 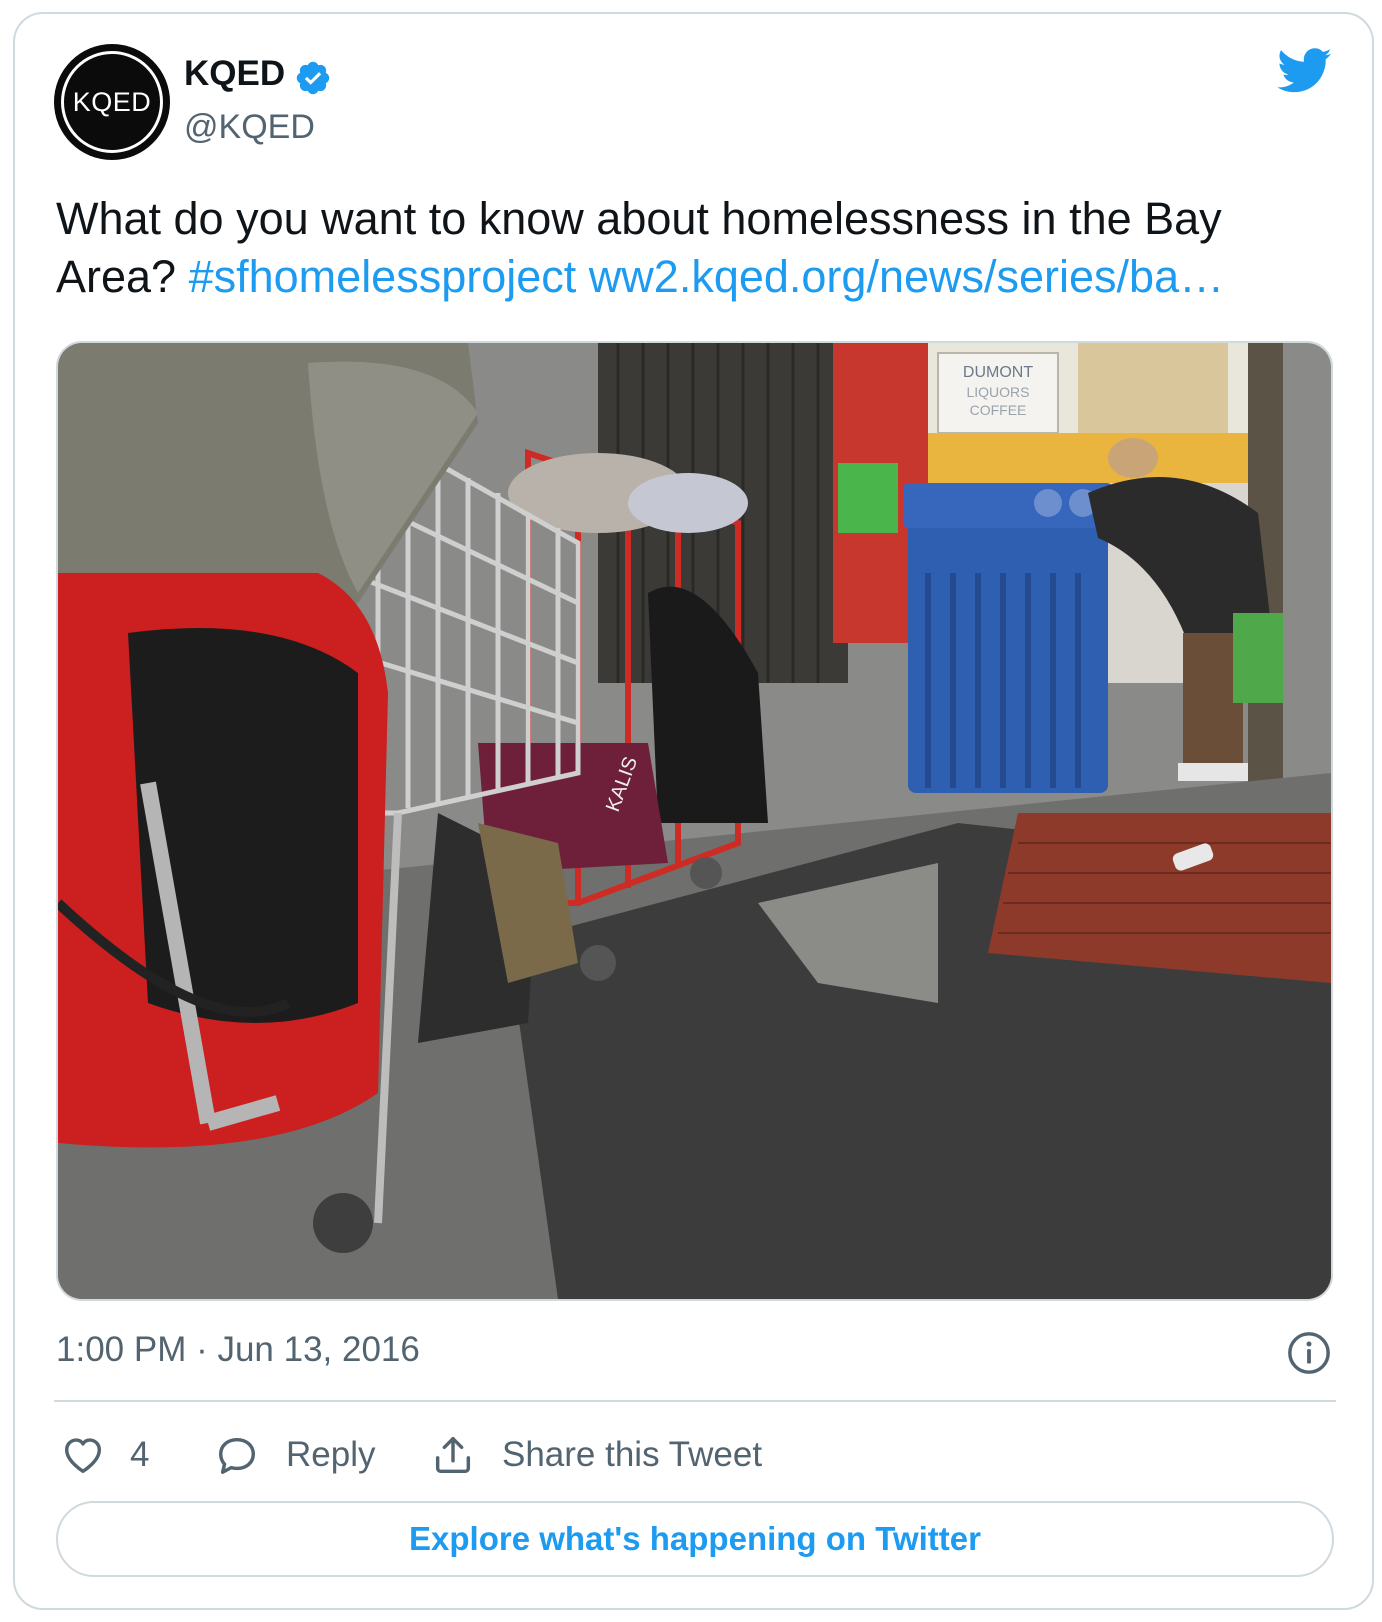 I want to click on like-count: 4, so click(x=140, y=1454).